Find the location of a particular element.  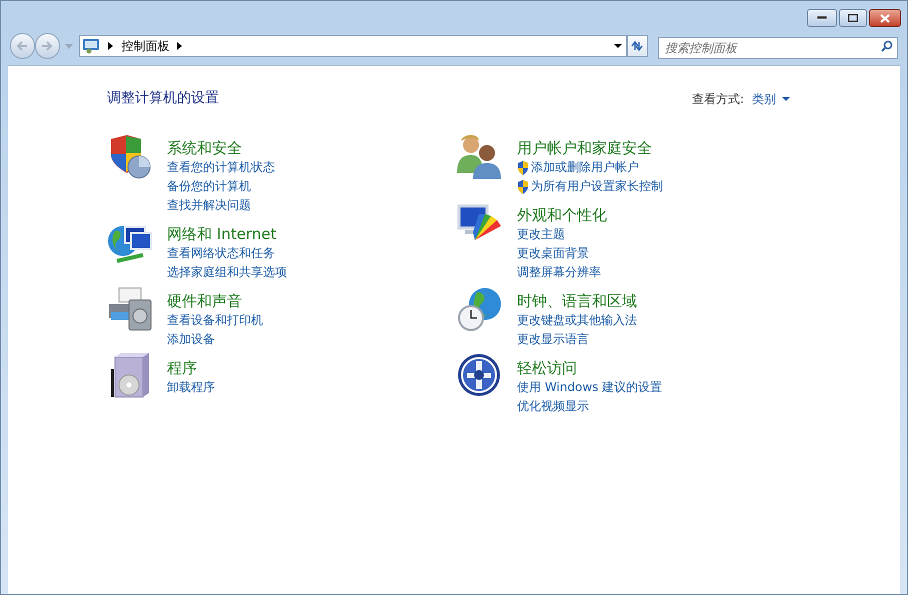

maximize-icon is located at coordinates (853, 18).